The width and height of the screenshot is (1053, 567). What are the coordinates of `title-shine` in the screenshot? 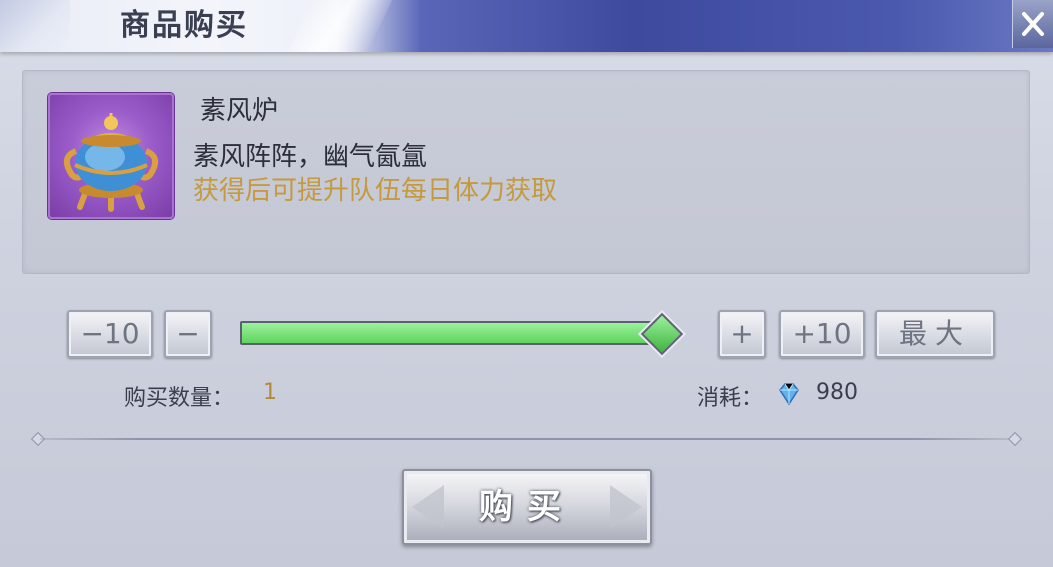 It's located at (340, 26).